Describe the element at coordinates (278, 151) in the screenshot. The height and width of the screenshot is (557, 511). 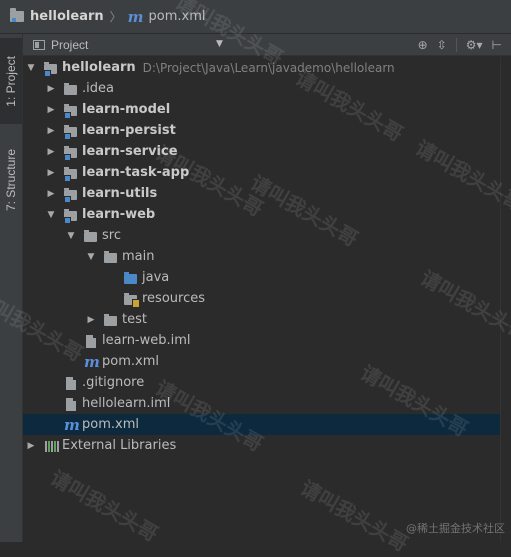
I see `tree-node-learn-service: ▶ learn-service` at that location.